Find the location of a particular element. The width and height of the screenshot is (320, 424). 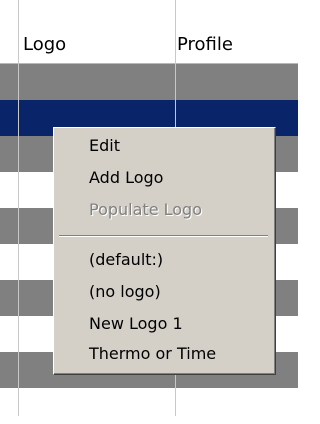

menu-item-default: (default:) is located at coordinates (164, 260).